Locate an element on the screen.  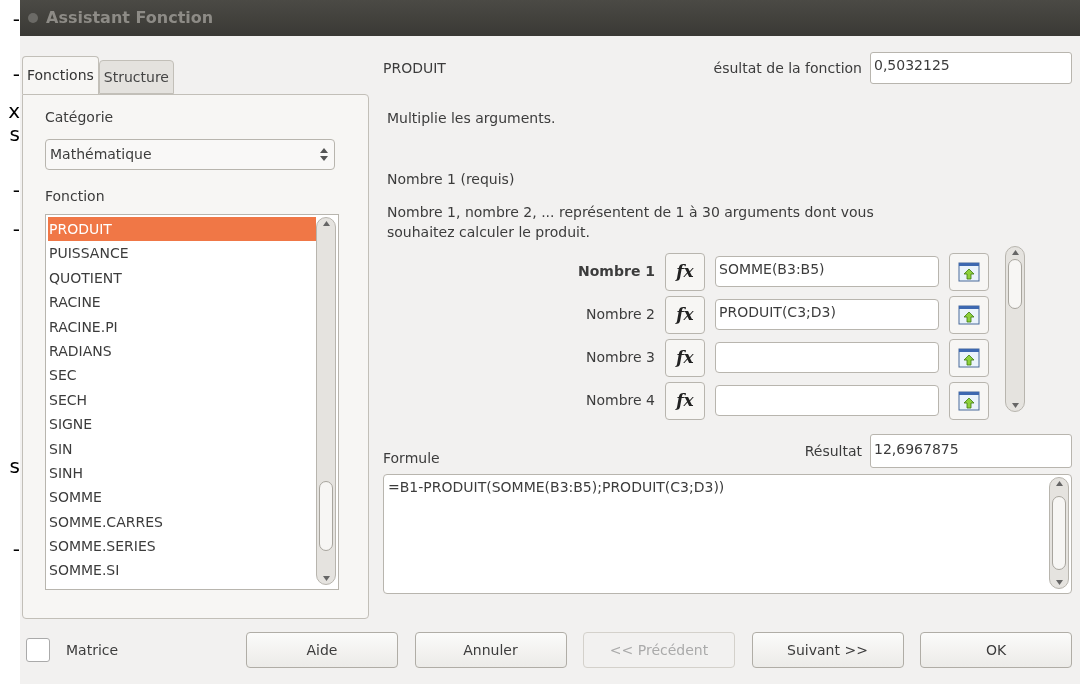
dialog-button: OK is located at coordinates (996, 650).